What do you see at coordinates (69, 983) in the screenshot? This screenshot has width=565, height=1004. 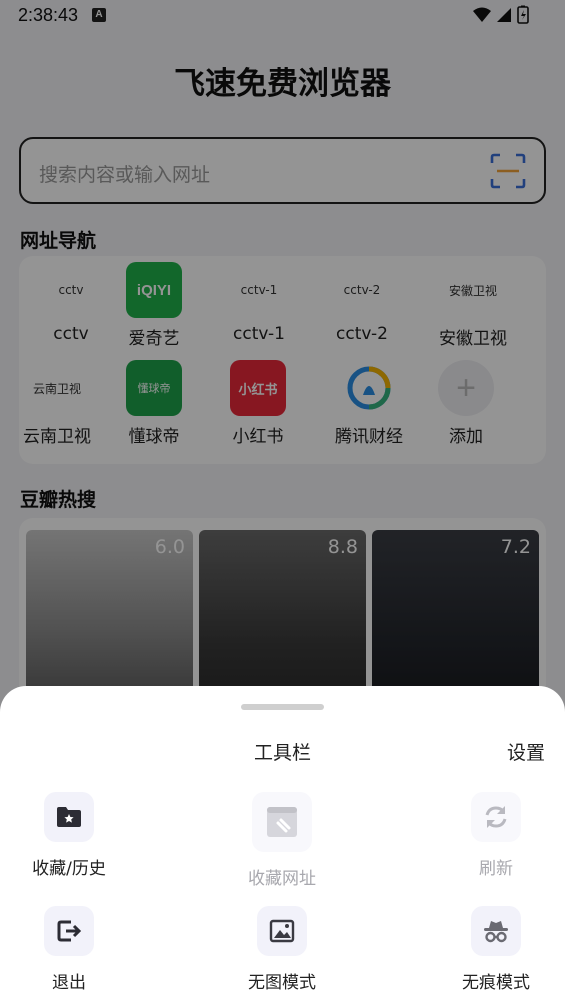 I see `tool-label: 退出` at bounding box center [69, 983].